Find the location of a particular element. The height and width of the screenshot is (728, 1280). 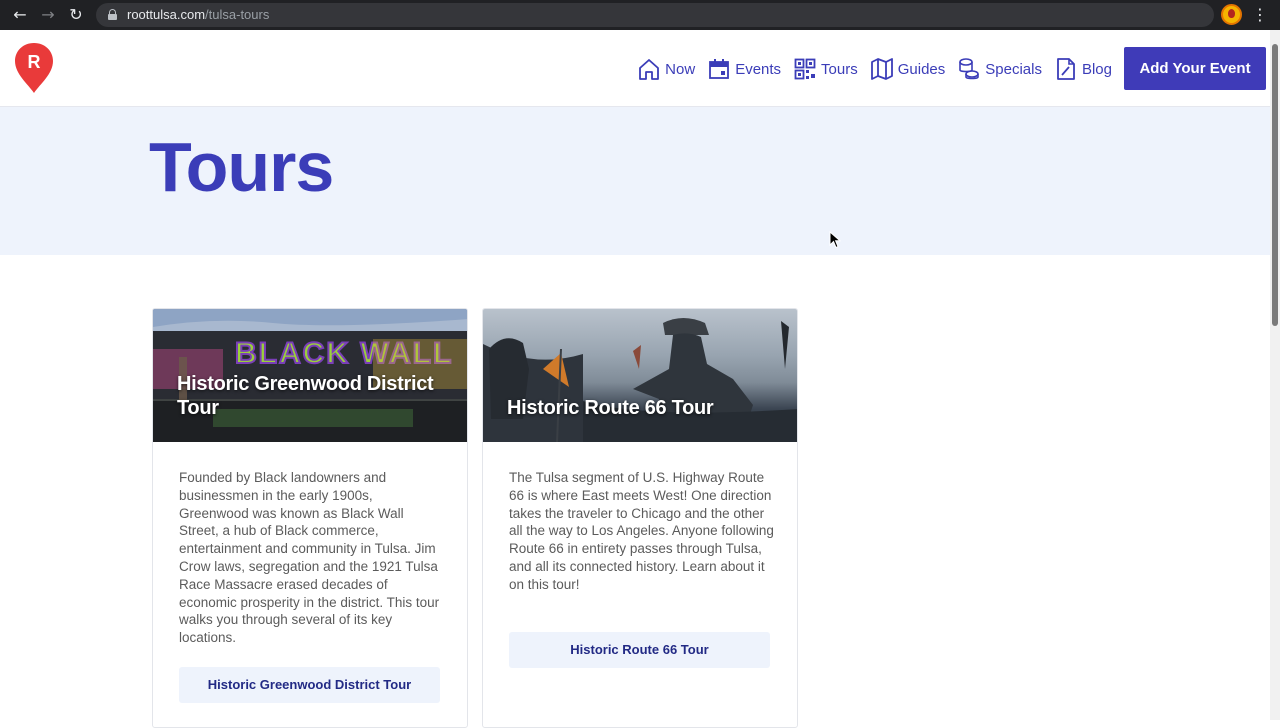

nav-events-label: Events is located at coordinates (758, 69).